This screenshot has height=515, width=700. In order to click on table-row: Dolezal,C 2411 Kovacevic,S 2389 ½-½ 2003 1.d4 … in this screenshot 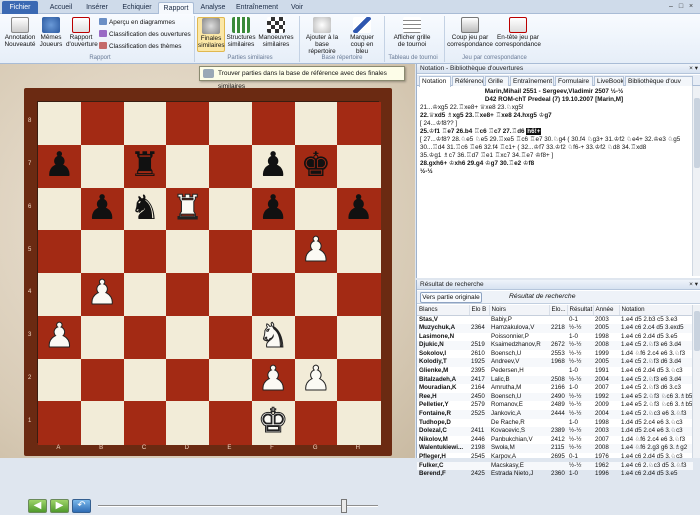, I will do `click(555, 431)`.